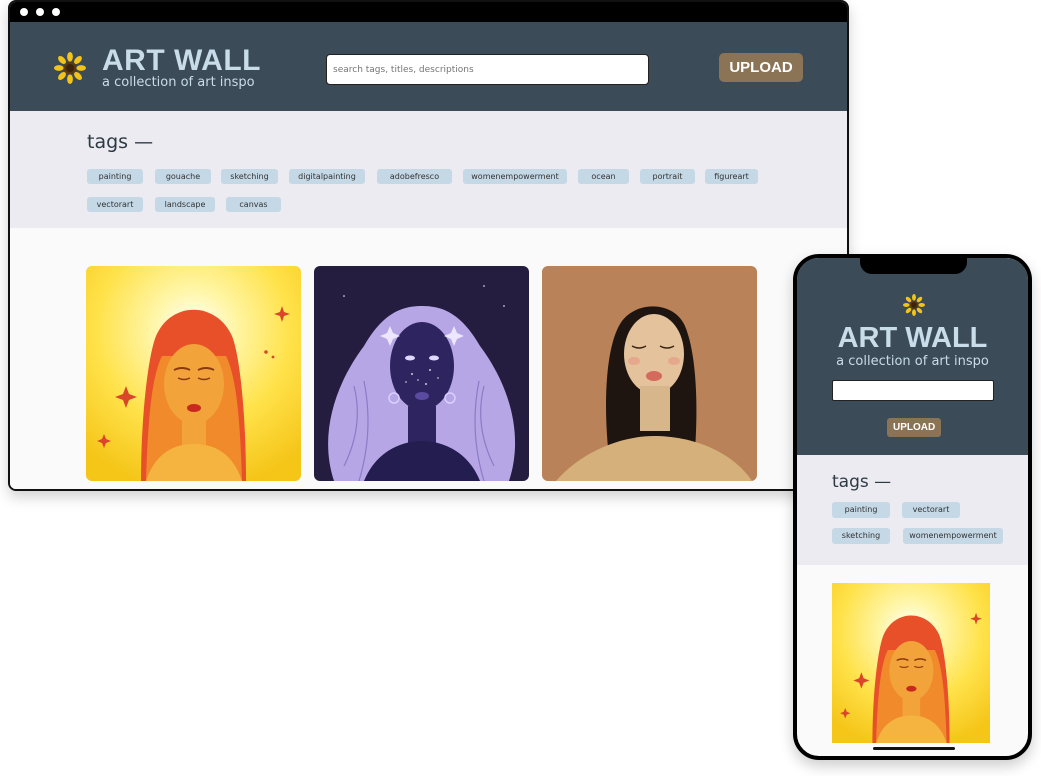 The image size is (1041, 776). I want to click on phone-notch, so click(913, 266).